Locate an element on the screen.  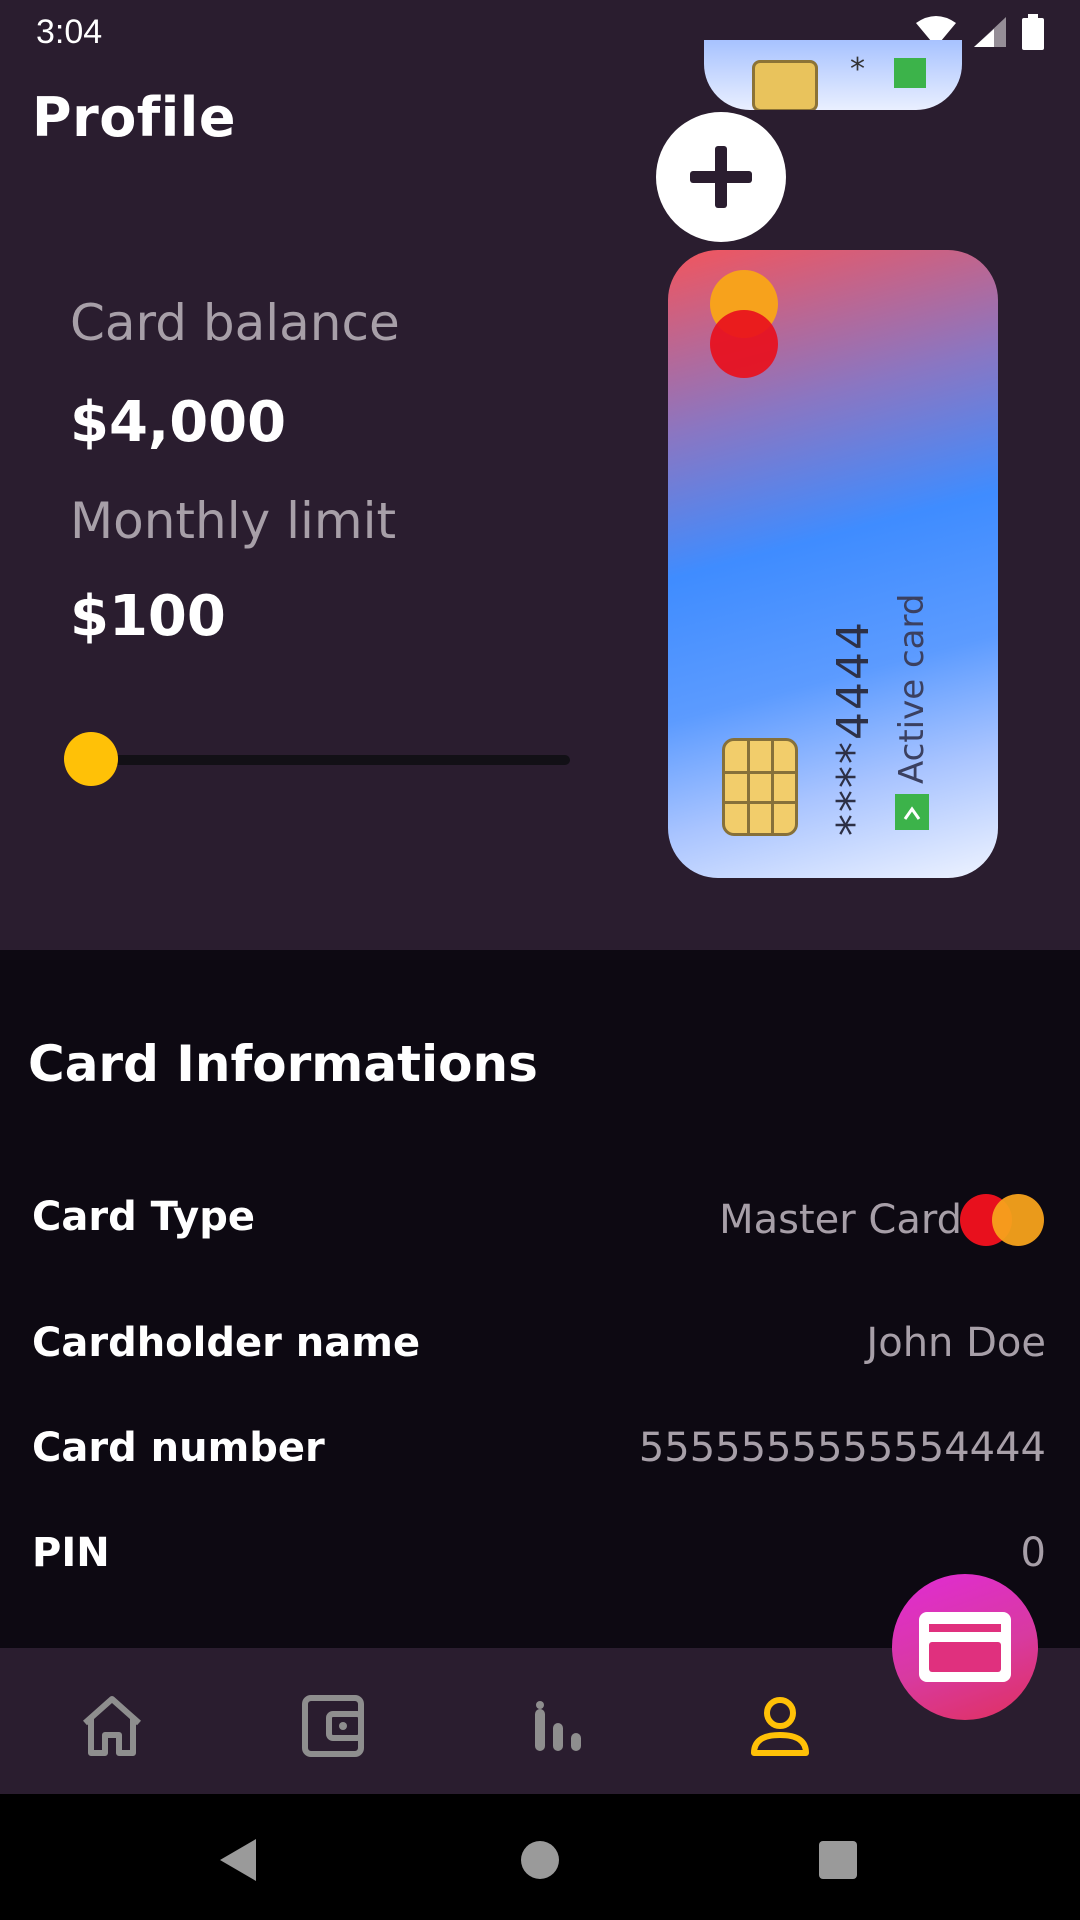
back-triangle-icon is located at coordinates (238, 1860).